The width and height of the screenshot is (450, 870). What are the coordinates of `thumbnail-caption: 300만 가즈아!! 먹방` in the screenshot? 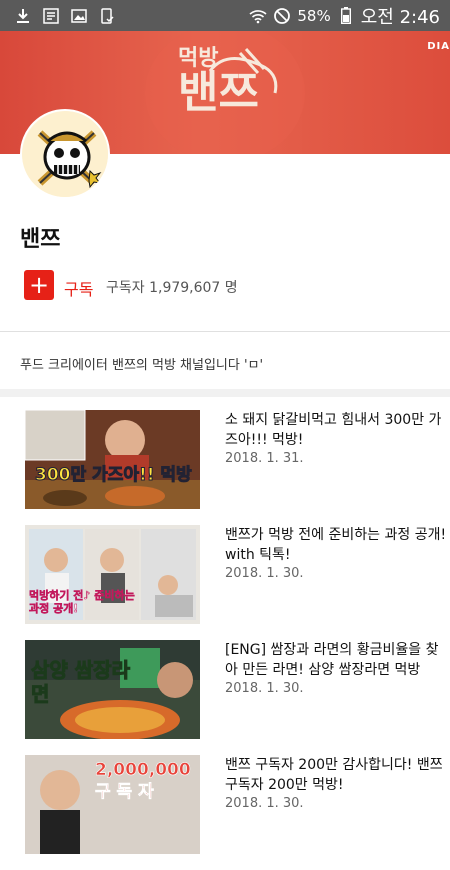 It's located at (114, 475).